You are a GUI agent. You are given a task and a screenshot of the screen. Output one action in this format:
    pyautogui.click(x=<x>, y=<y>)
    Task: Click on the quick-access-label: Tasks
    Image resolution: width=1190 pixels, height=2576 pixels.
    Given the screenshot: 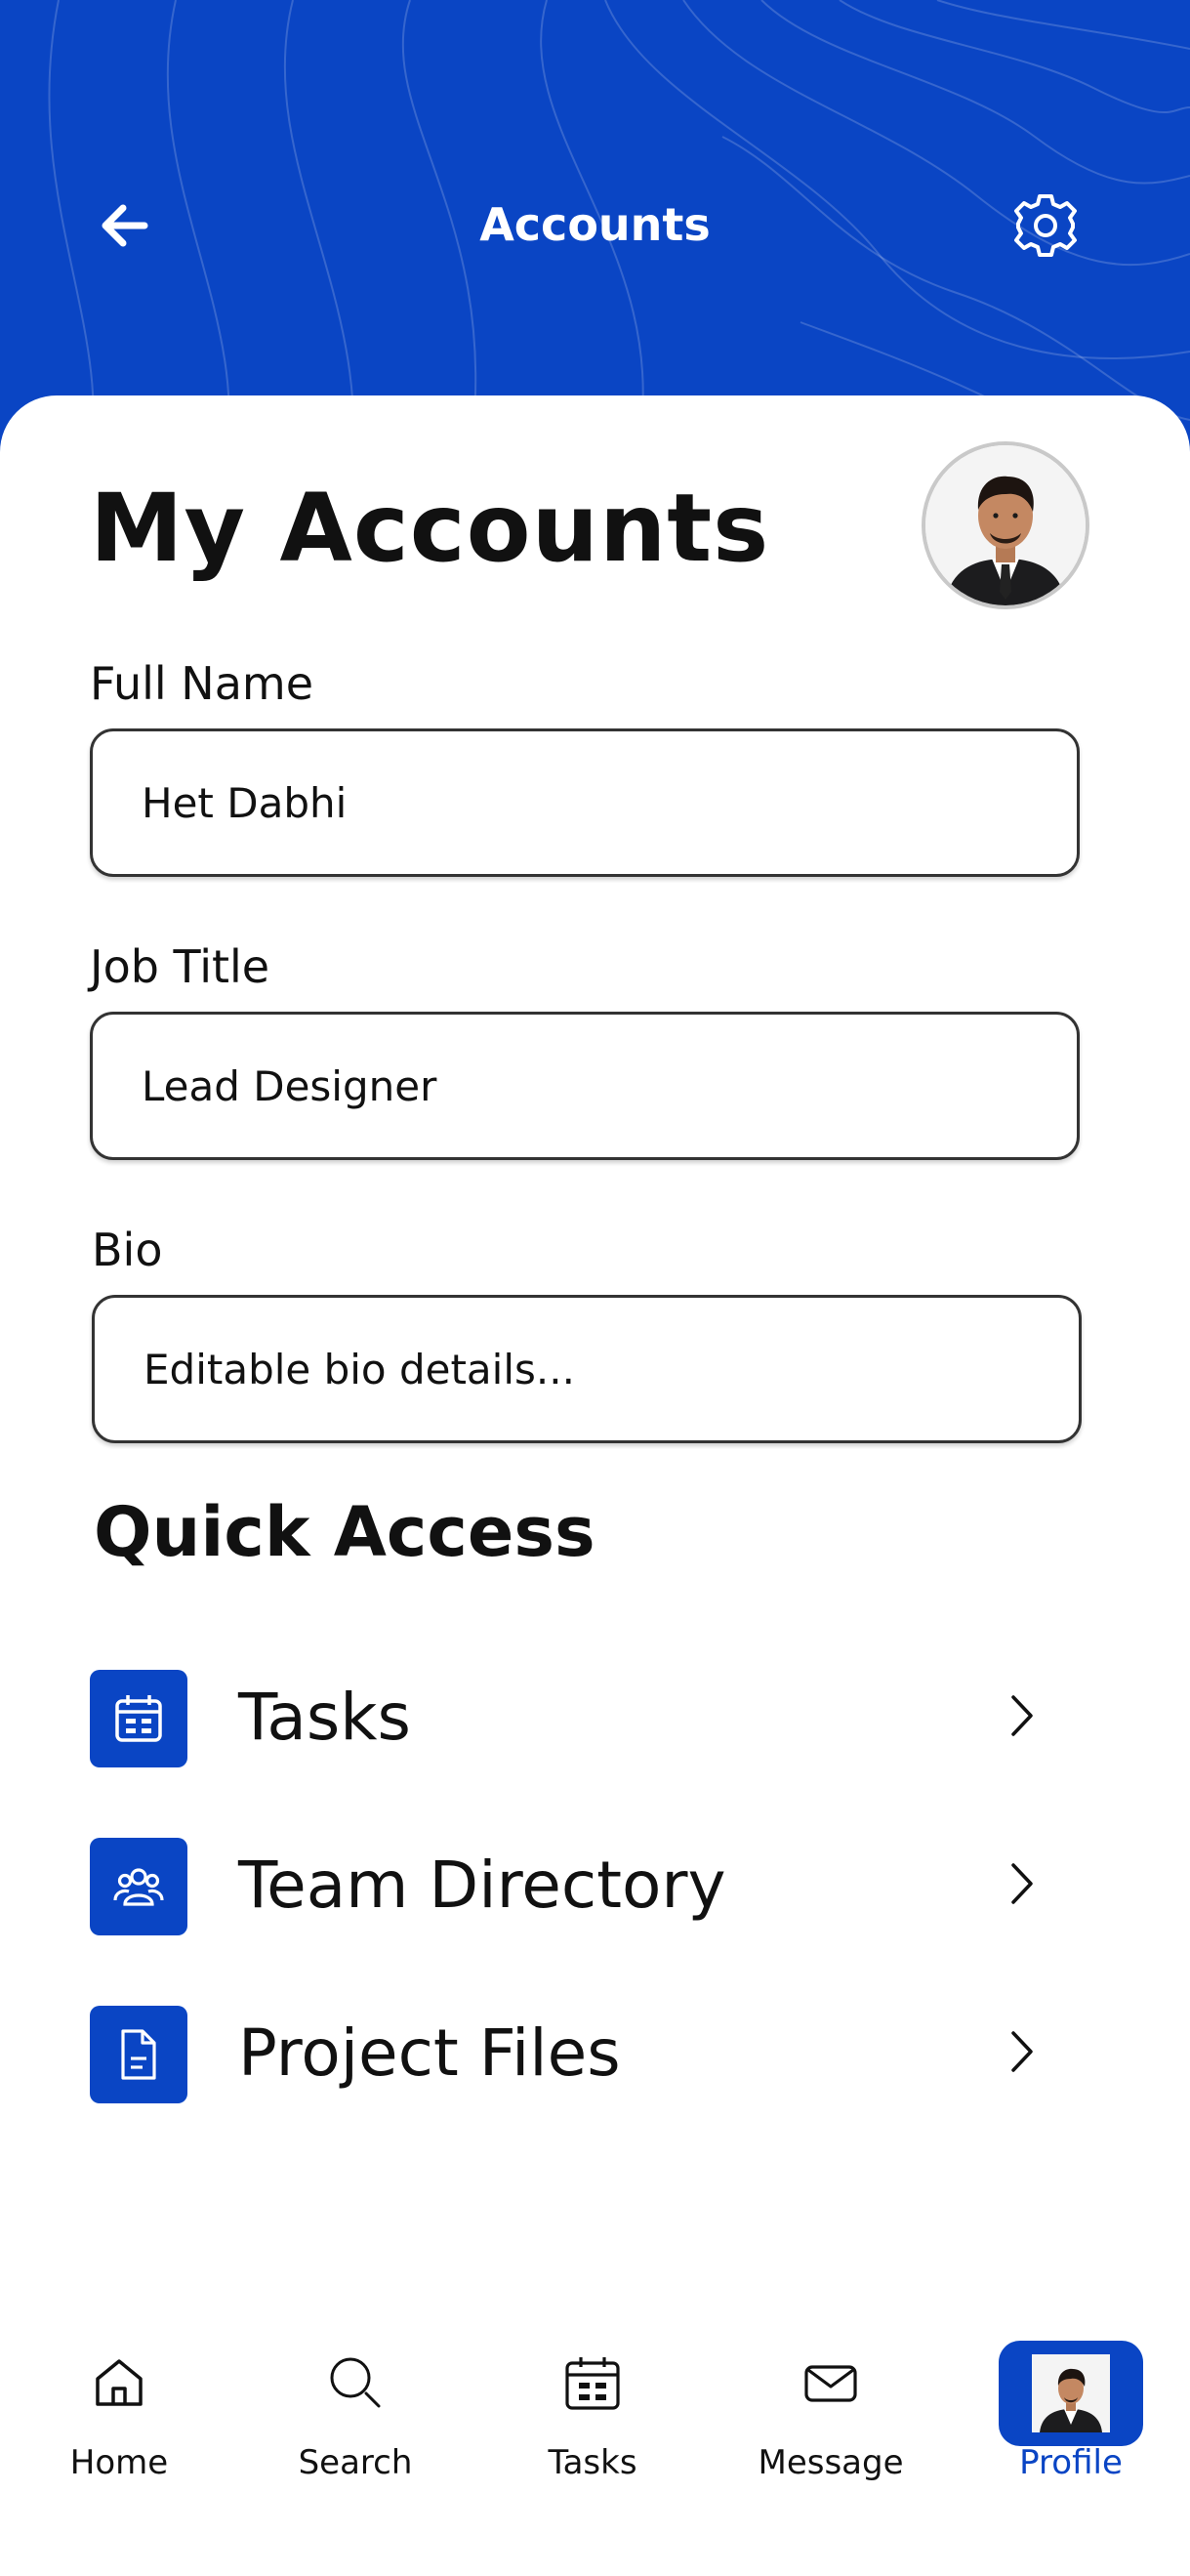 What is the action you would take?
    pyautogui.click(x=324, y=1717)
    